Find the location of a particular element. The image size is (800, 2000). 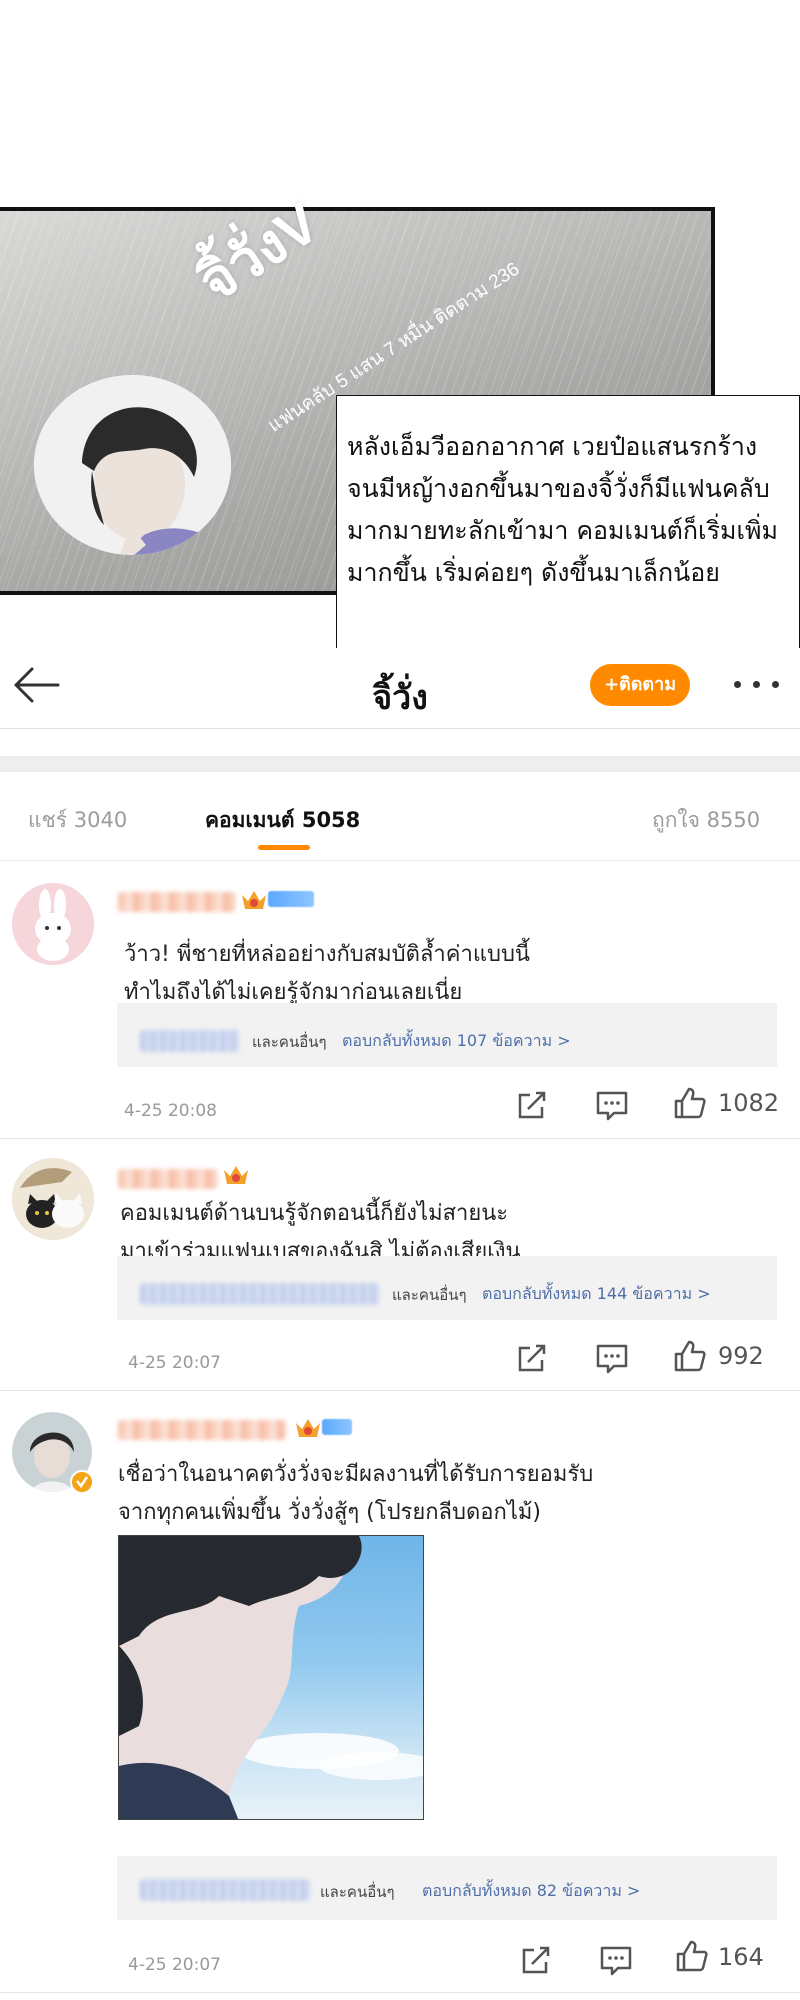

more-button is located at coordinates (757, 684).